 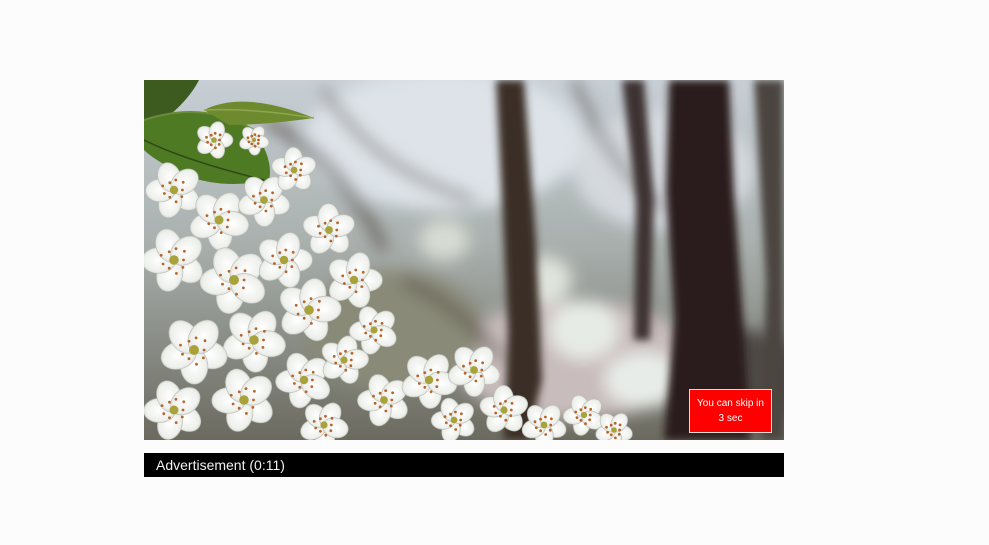 I want to click on advertisement-bar: Advertisement (0:11), so click(x=464, y=465).